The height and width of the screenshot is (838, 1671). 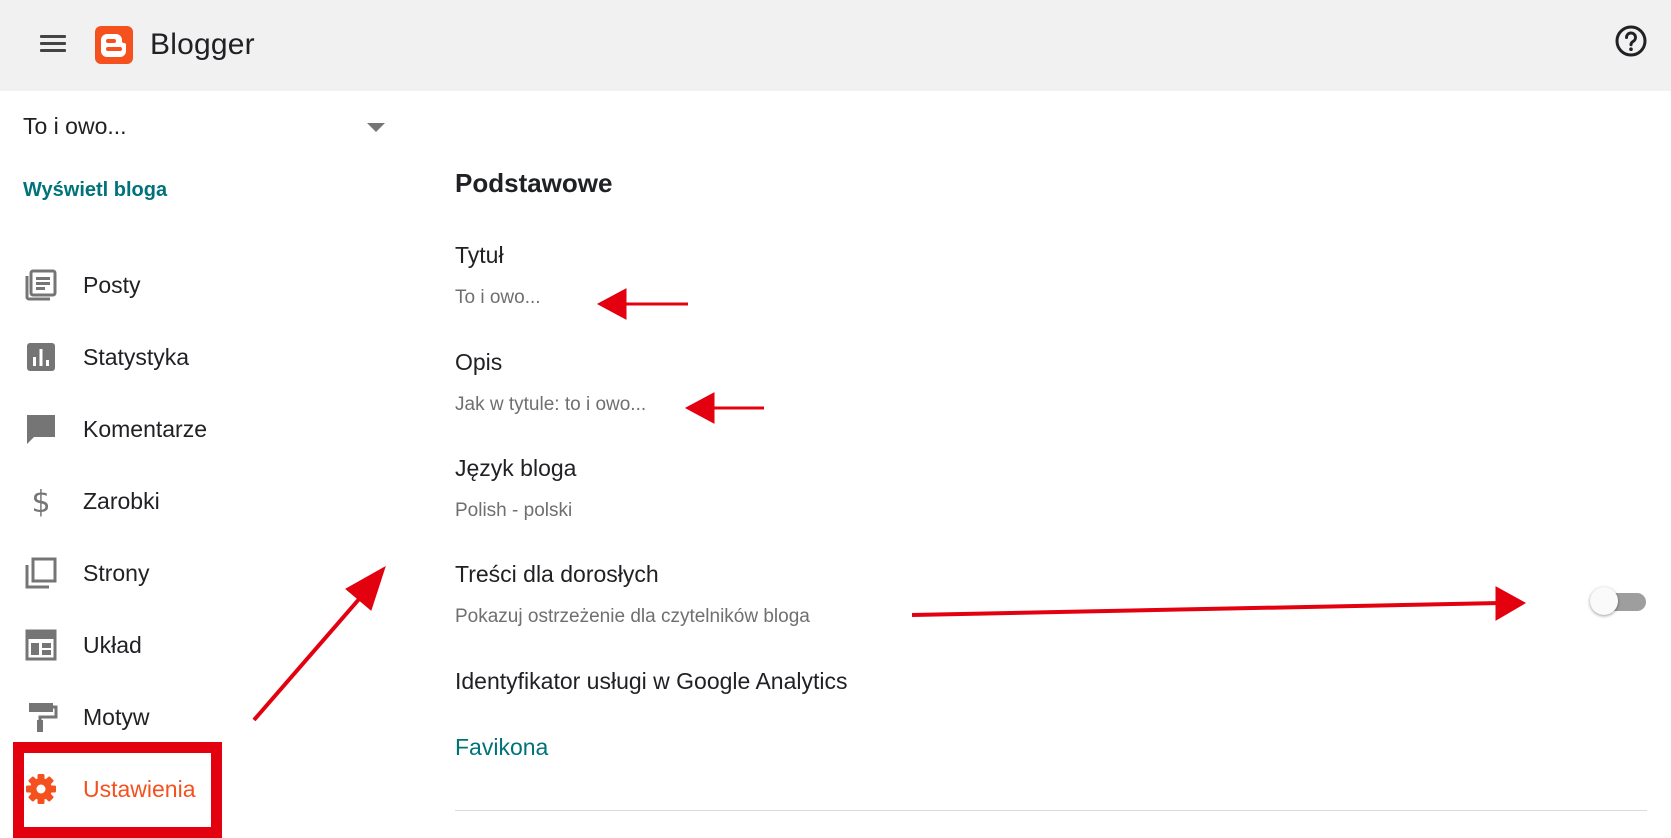 I want to click on sidebar-item-label: Komentarze, so click(x=145, y=429).